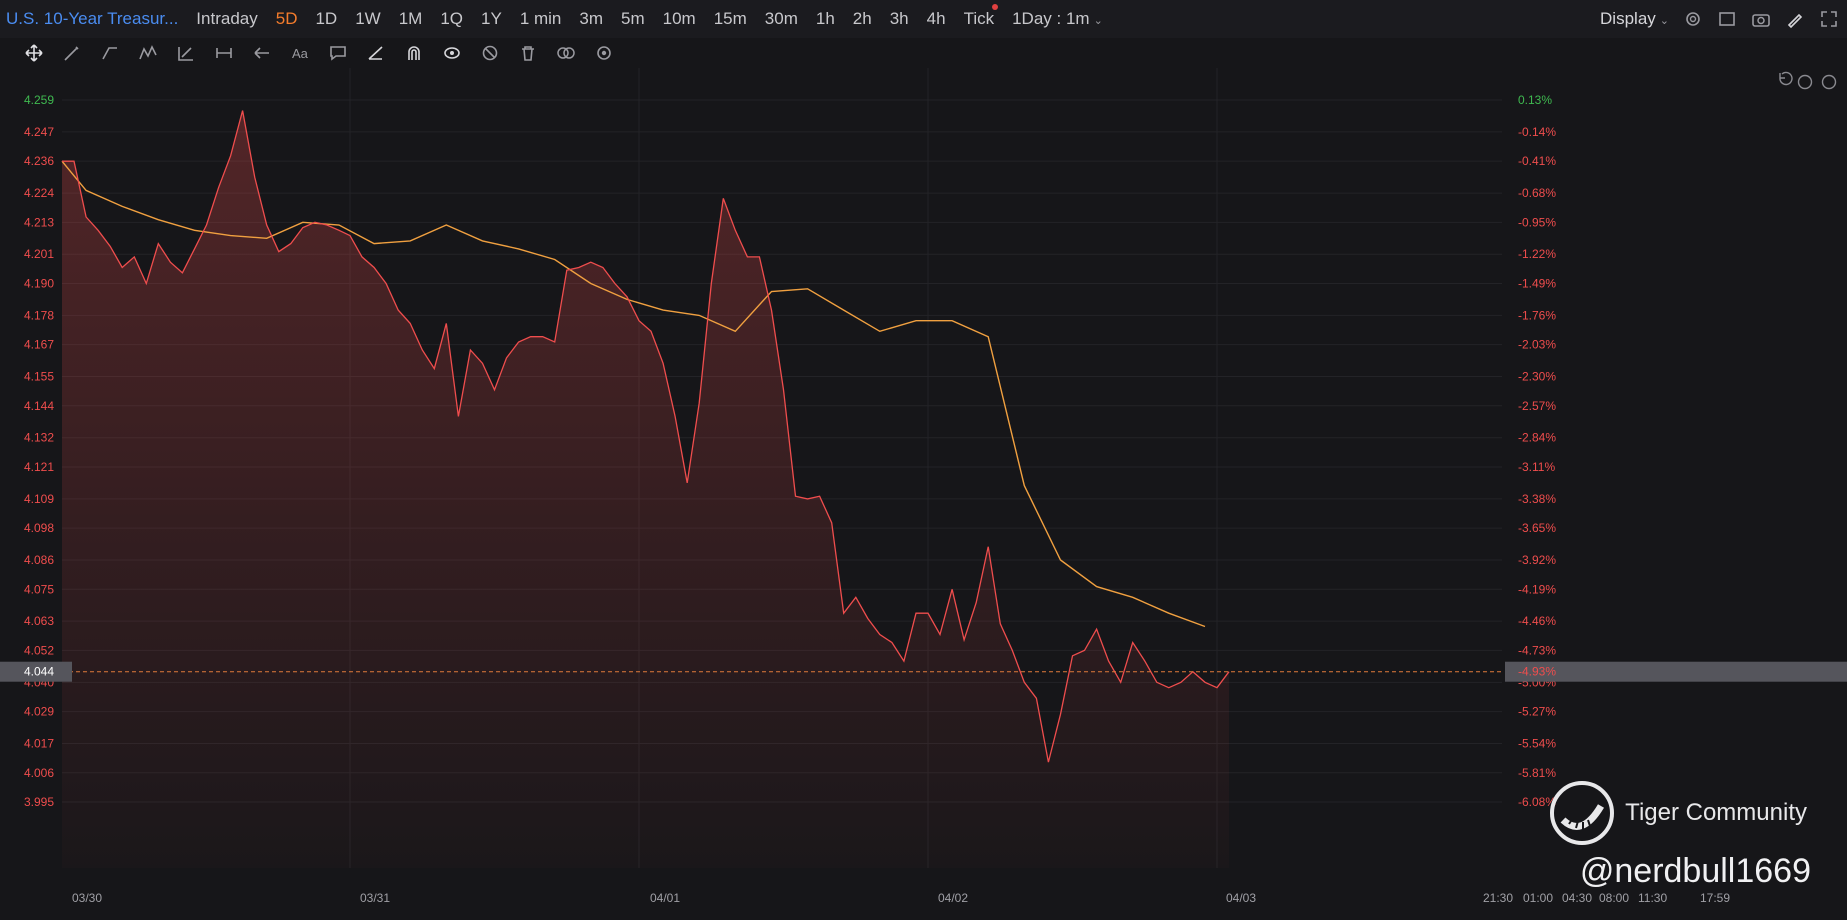 Image resolution: width=1847 pixels, height=920 pixels. I want to click on display-menu: Display ⌄, so click(1634, 19).